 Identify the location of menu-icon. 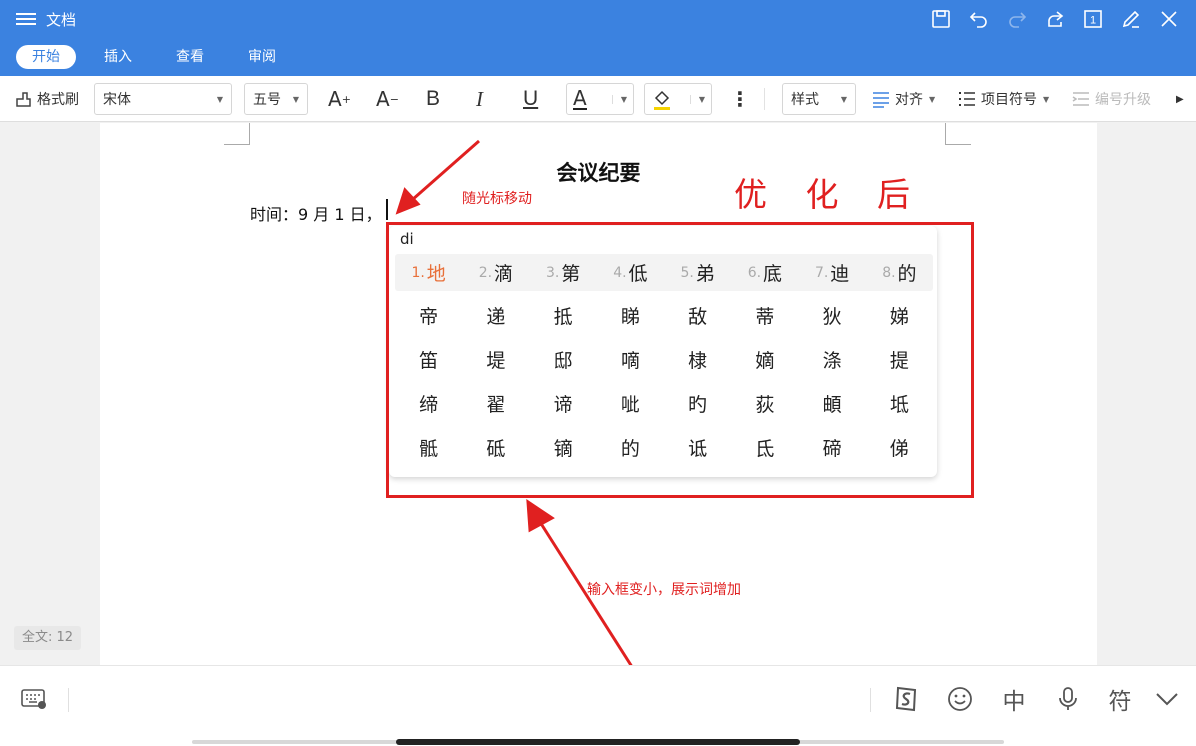
(26, 20).